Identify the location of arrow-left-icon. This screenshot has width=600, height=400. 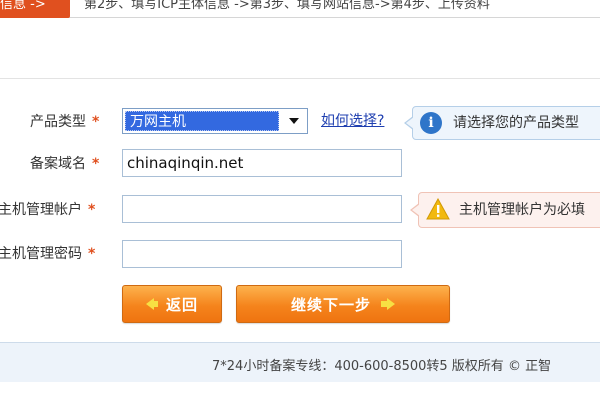
(151, 304).